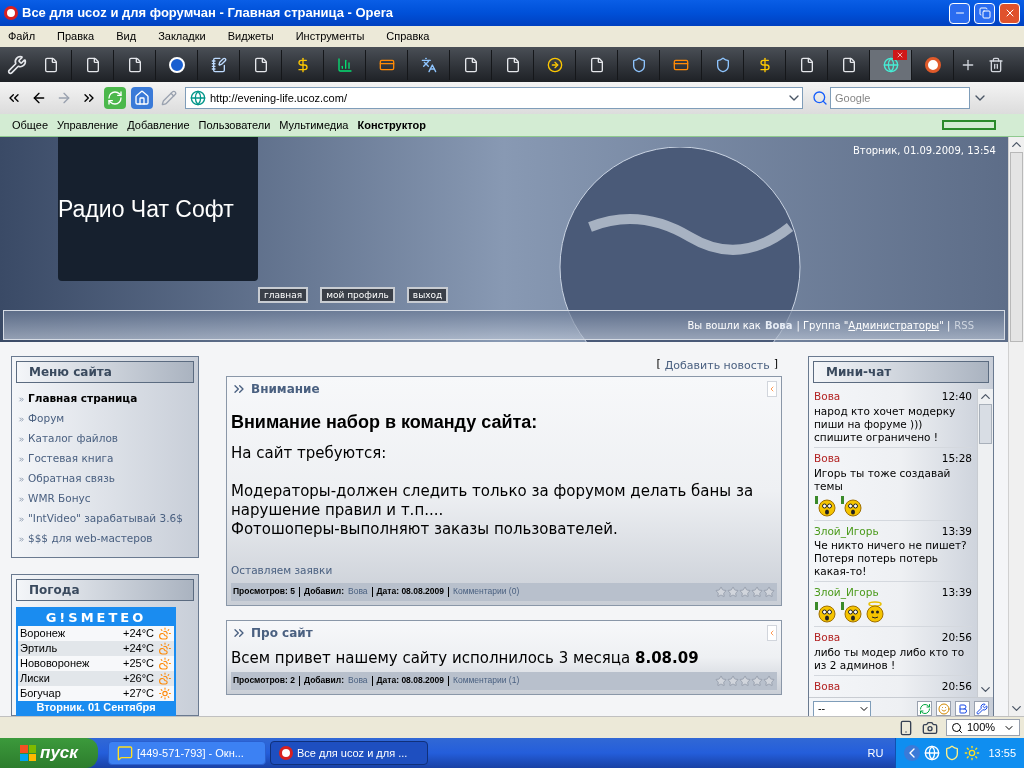 This screenshot has width=1024, height=768. What do you see at coordinates (59, 499) in the screenshot?
I see `site-menu-link: WMR Бонус` at bounding box center [59, 499].